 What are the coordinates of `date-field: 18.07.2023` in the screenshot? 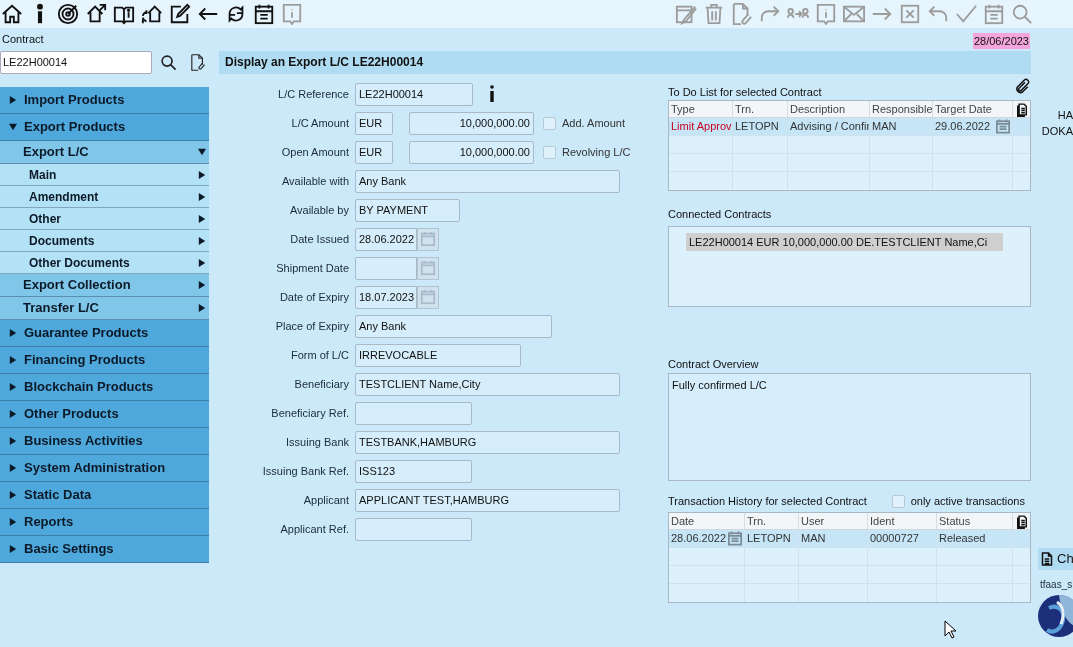 It's located at (386, 297).